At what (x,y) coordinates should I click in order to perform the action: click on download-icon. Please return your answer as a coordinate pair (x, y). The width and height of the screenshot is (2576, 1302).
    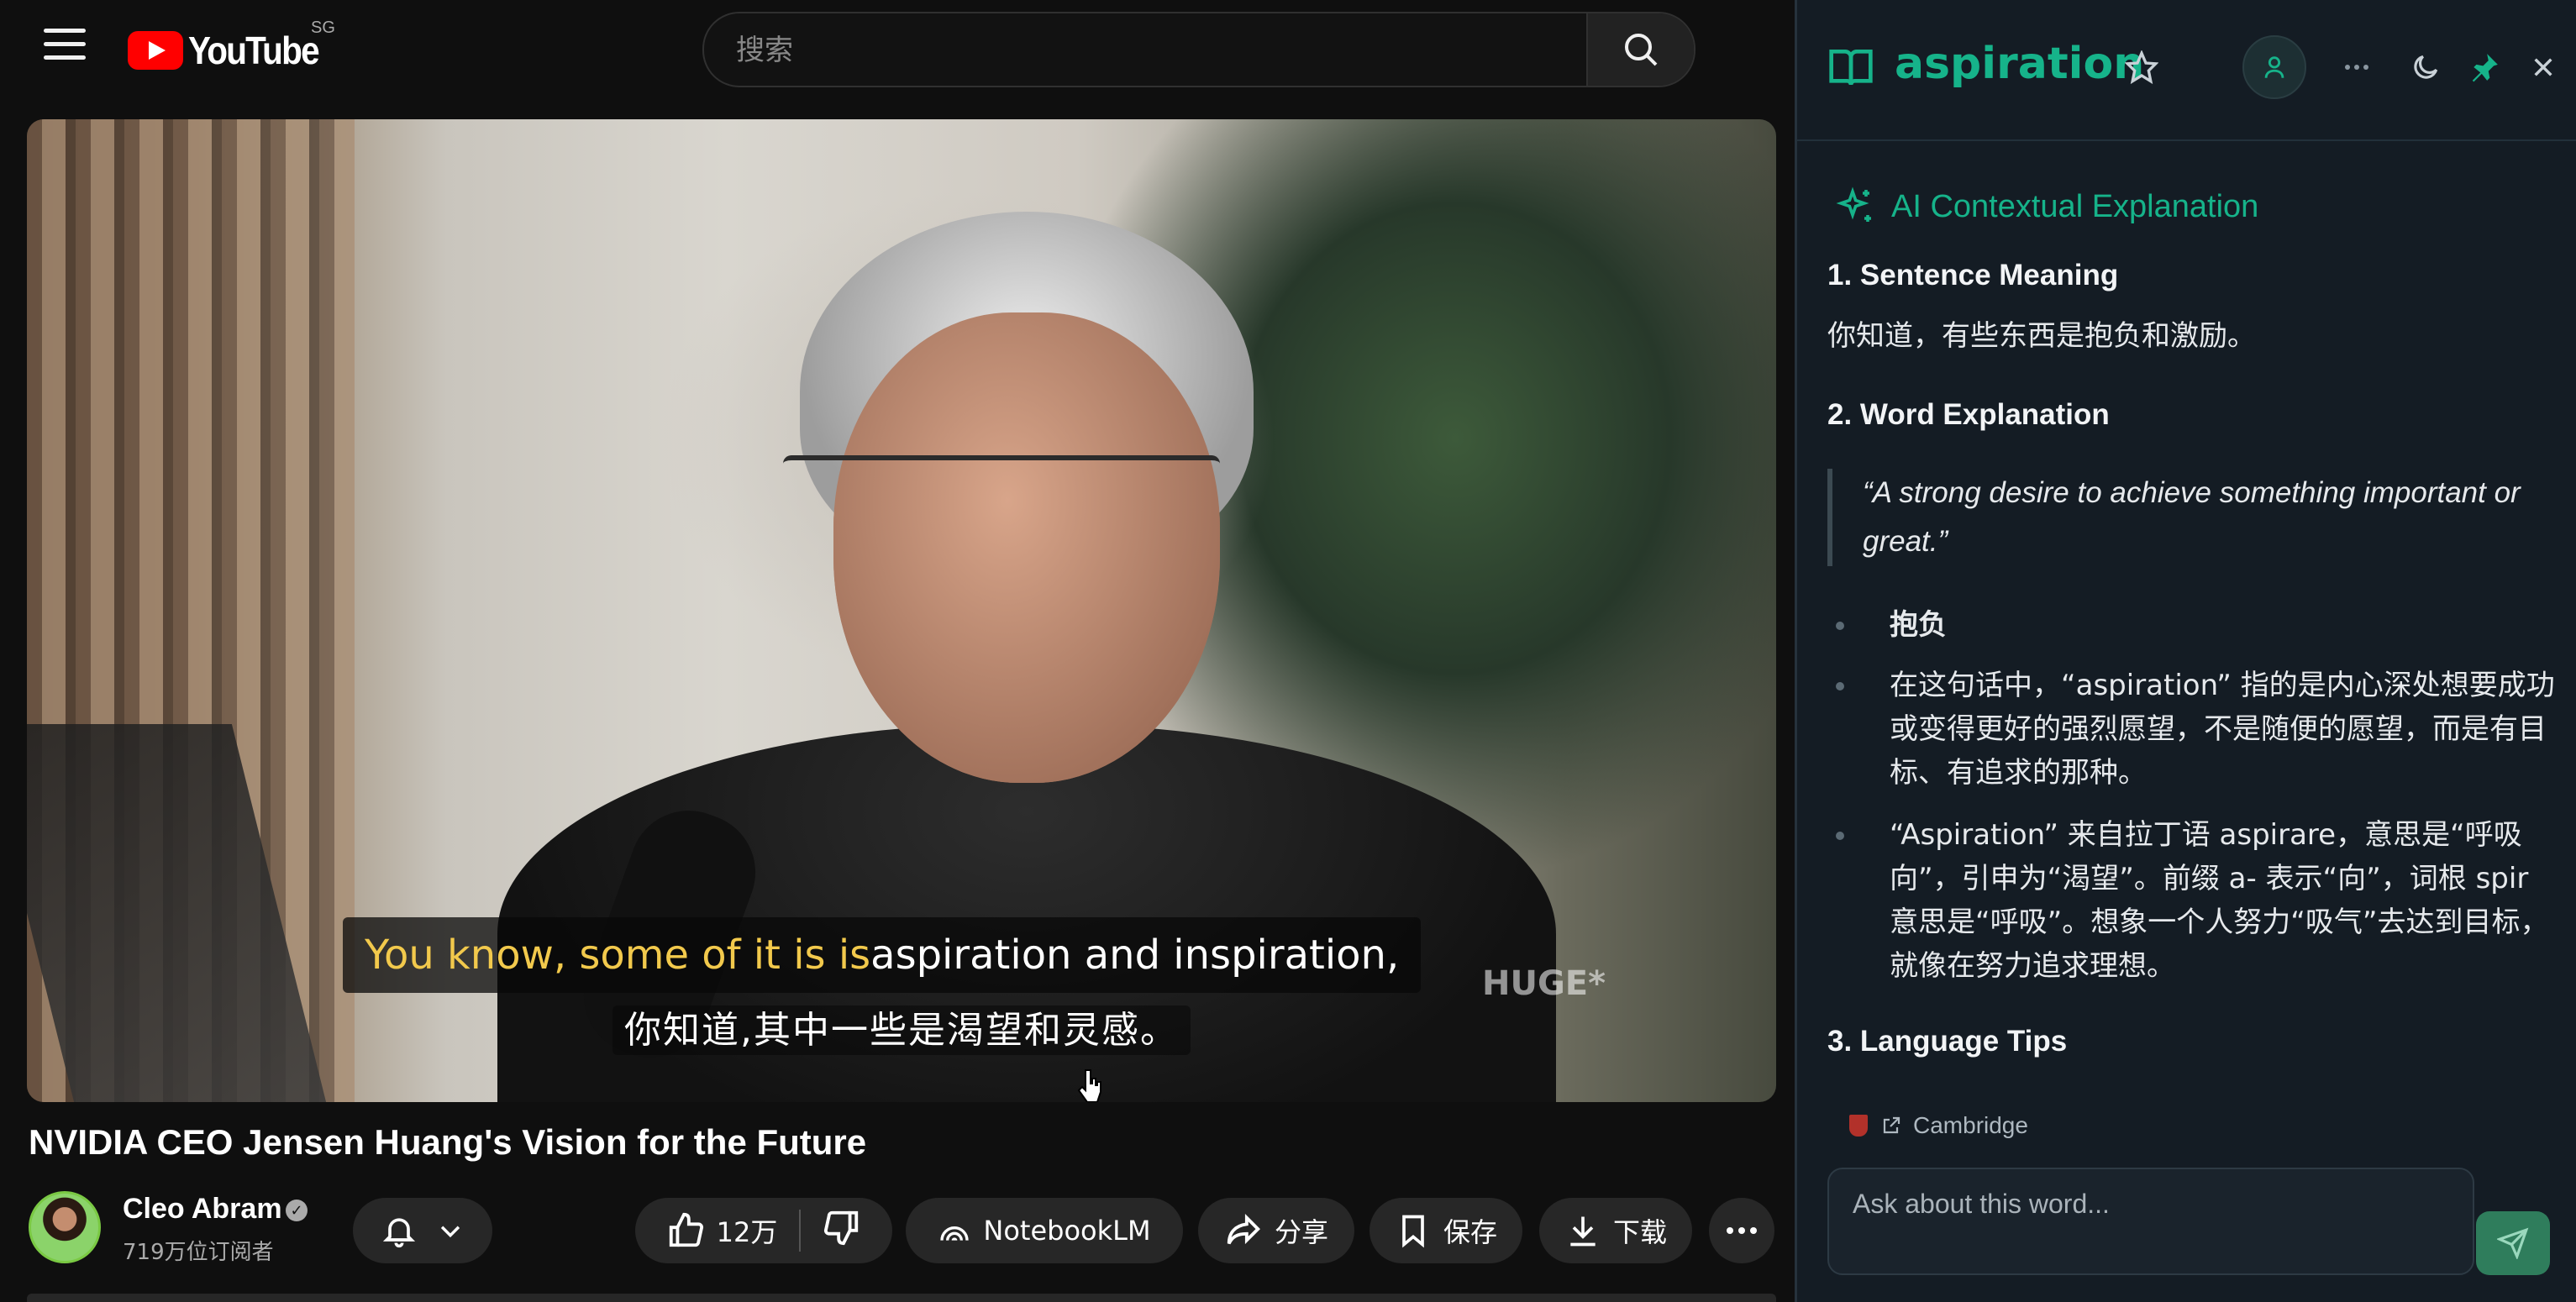
    Looking at the image, I should click on (1583, 1231).